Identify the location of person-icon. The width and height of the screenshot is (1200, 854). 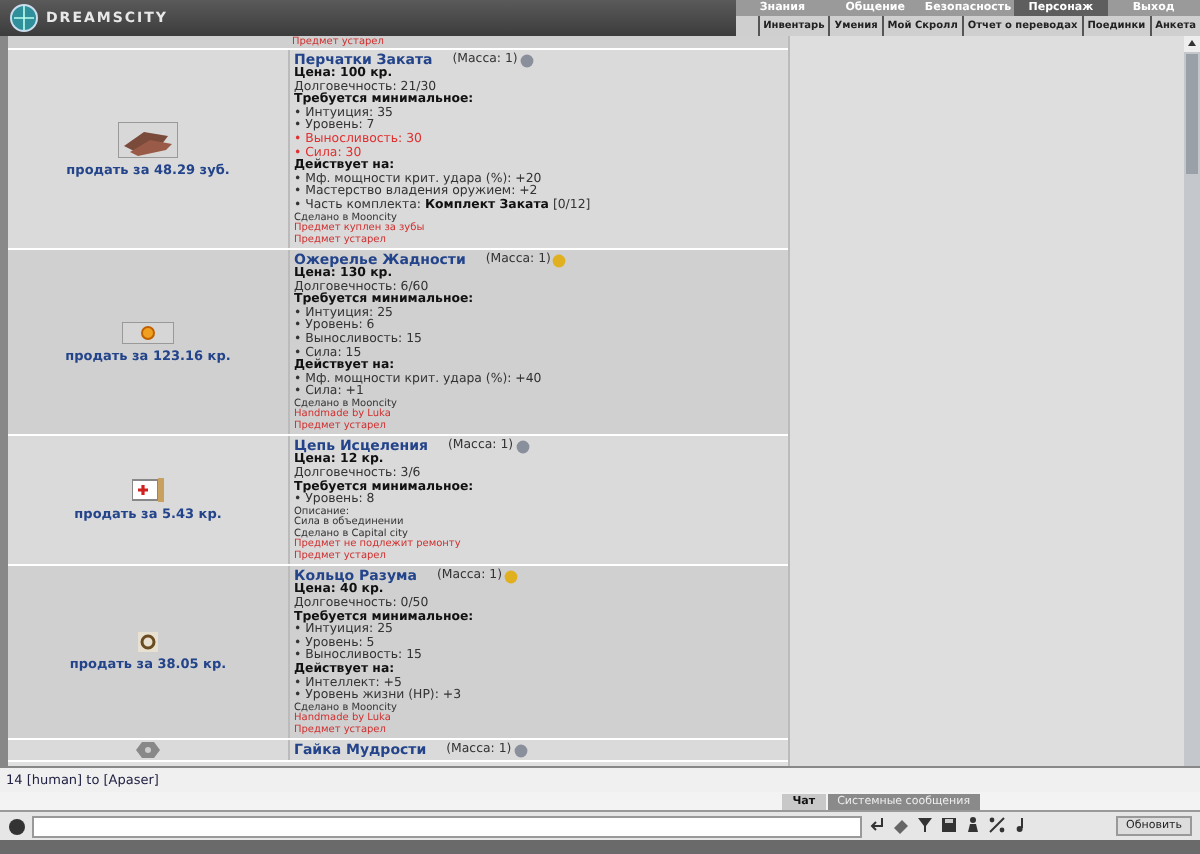
(973, 825).